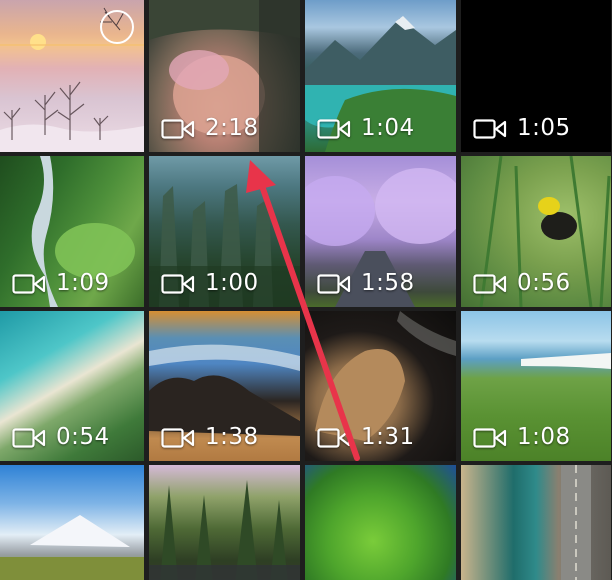  Describe the element at coordinates (232, 437) in the screenshot. I see `video-duration: 1:38` at that location.